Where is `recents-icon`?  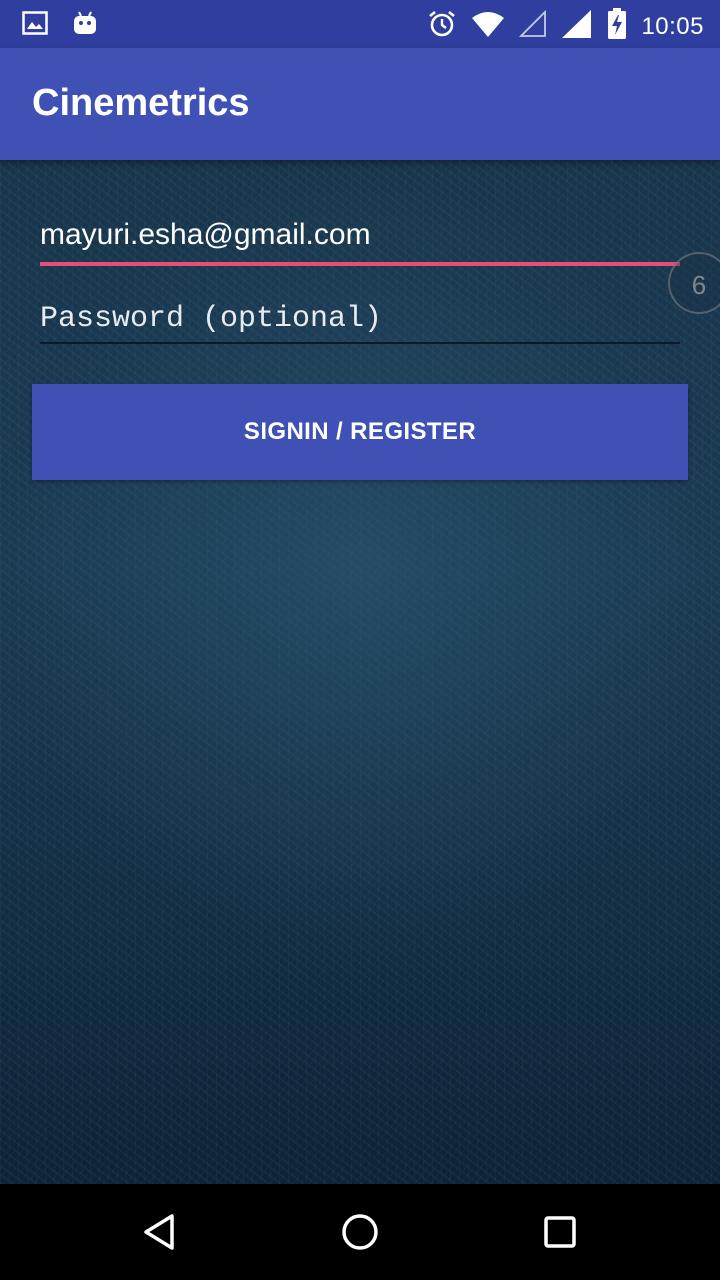 recents-icon is located at coordinates (560, 1232).